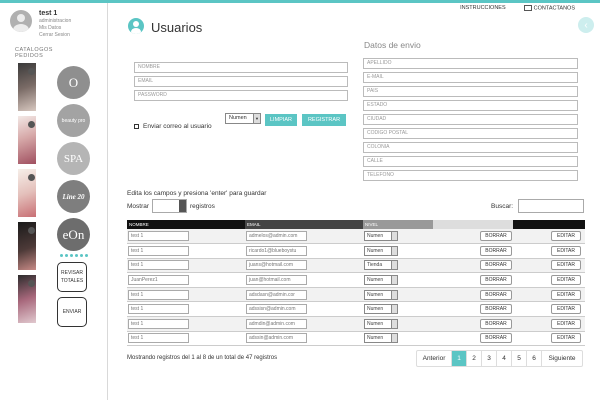  Describe the element at coordinates (381, 265) in the screenshot. I see `row-nivel-select: Tienda` at that location.